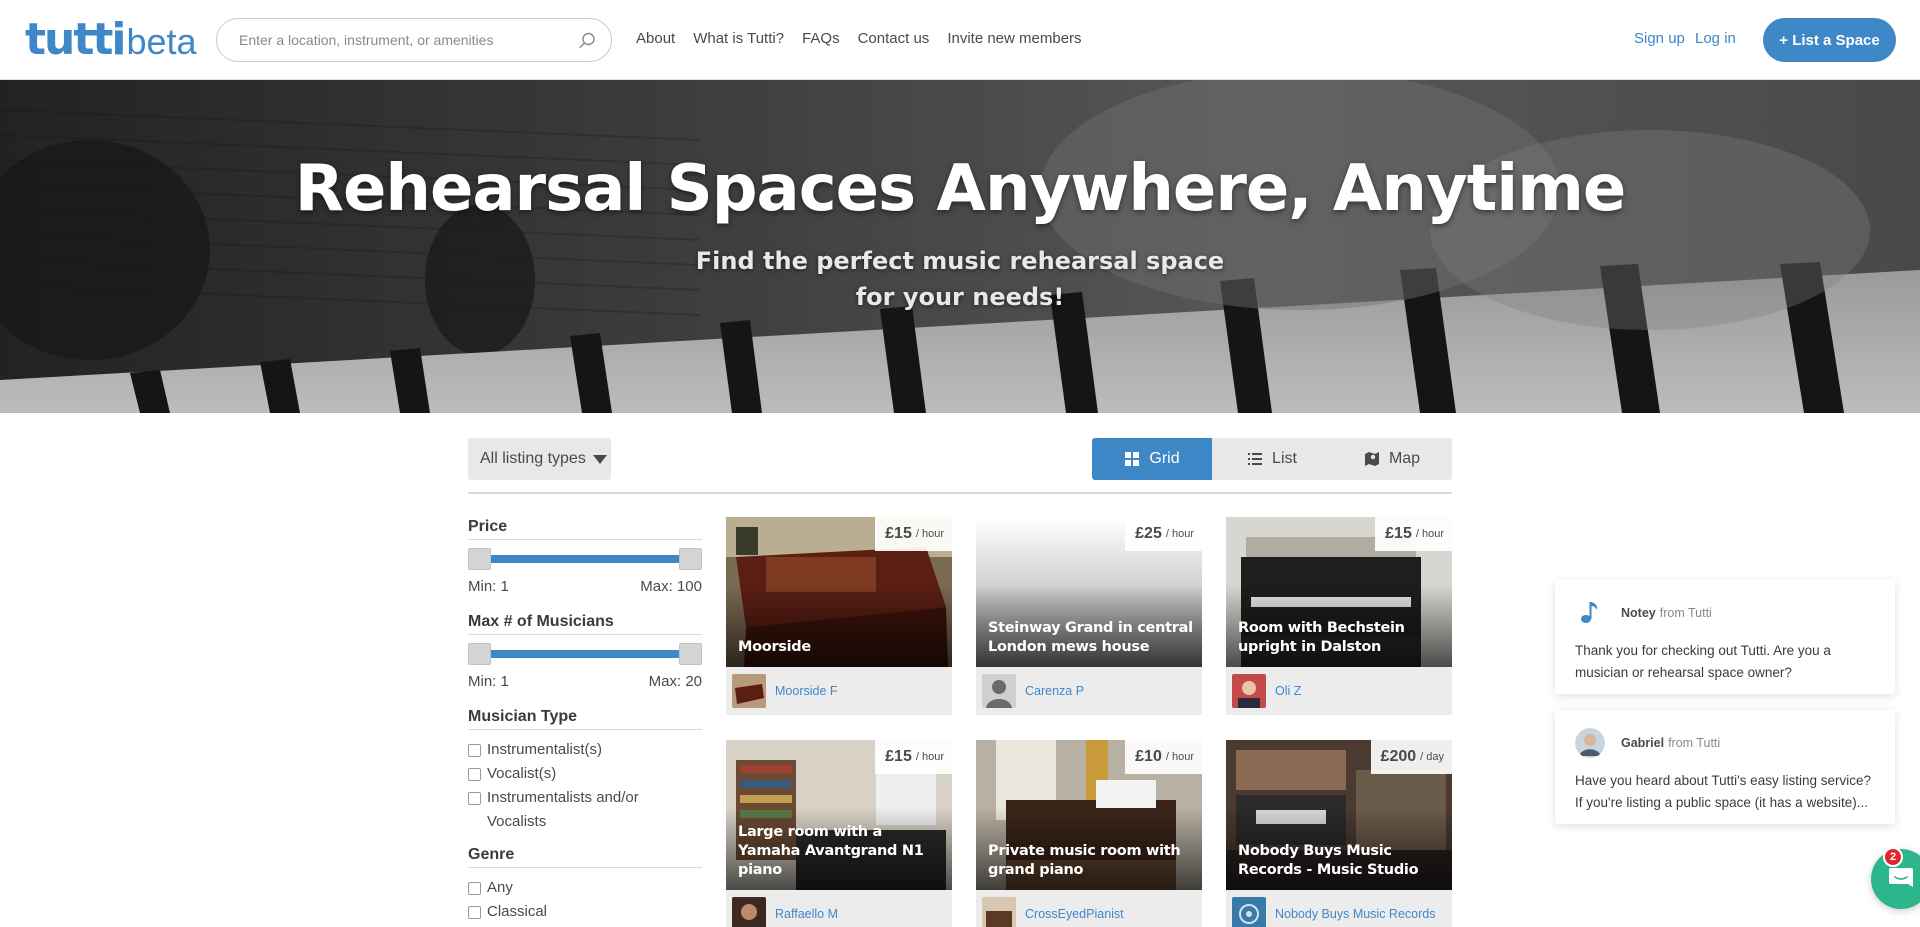 Image resolution: width=1920 pixels, height=927 pixels. I want to click on map-view-button: Map, so click(1392, 459).